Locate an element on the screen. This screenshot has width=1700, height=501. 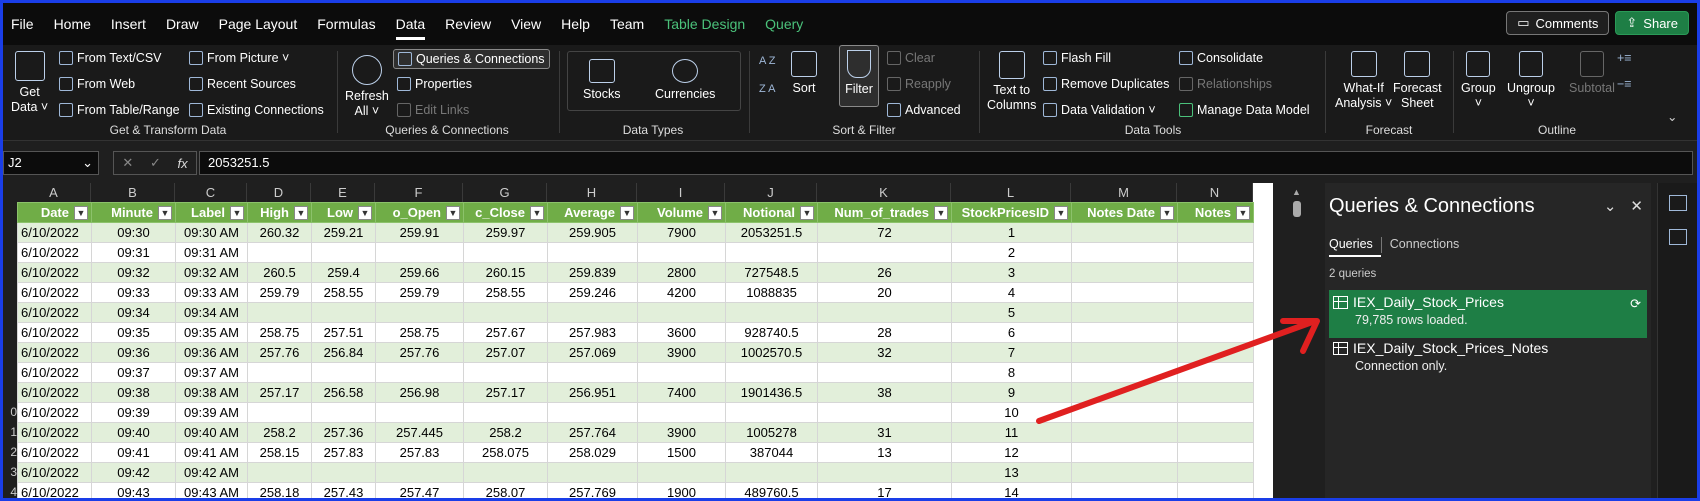
table-cell: 257.36 is located at coordinates (343, 432).